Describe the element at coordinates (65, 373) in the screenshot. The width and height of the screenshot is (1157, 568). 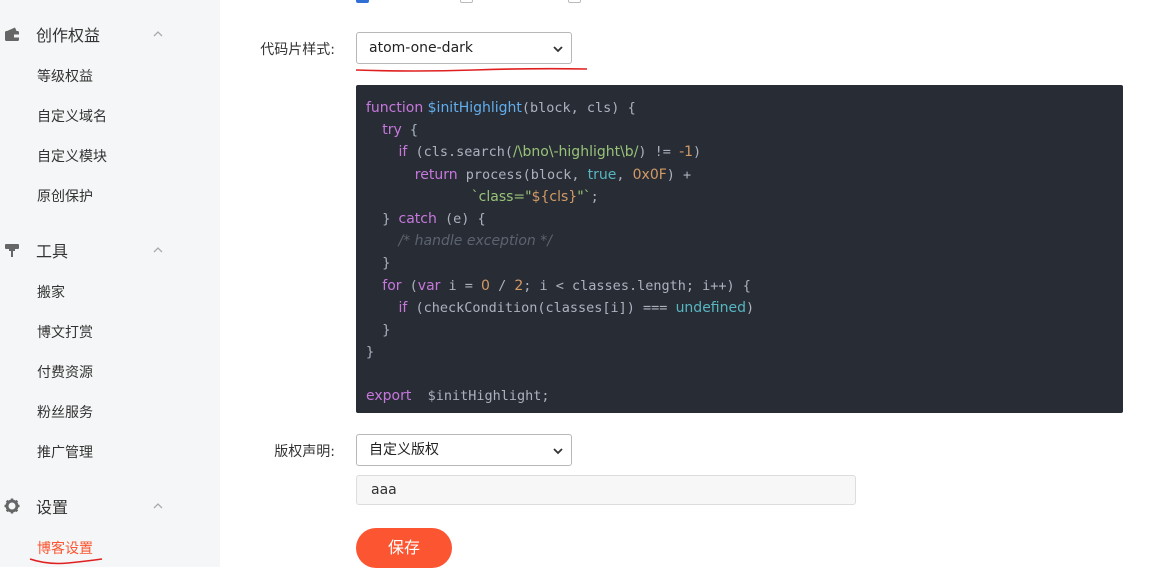
I see `sidebar-item-paid-resources: 付费资源` at that location.